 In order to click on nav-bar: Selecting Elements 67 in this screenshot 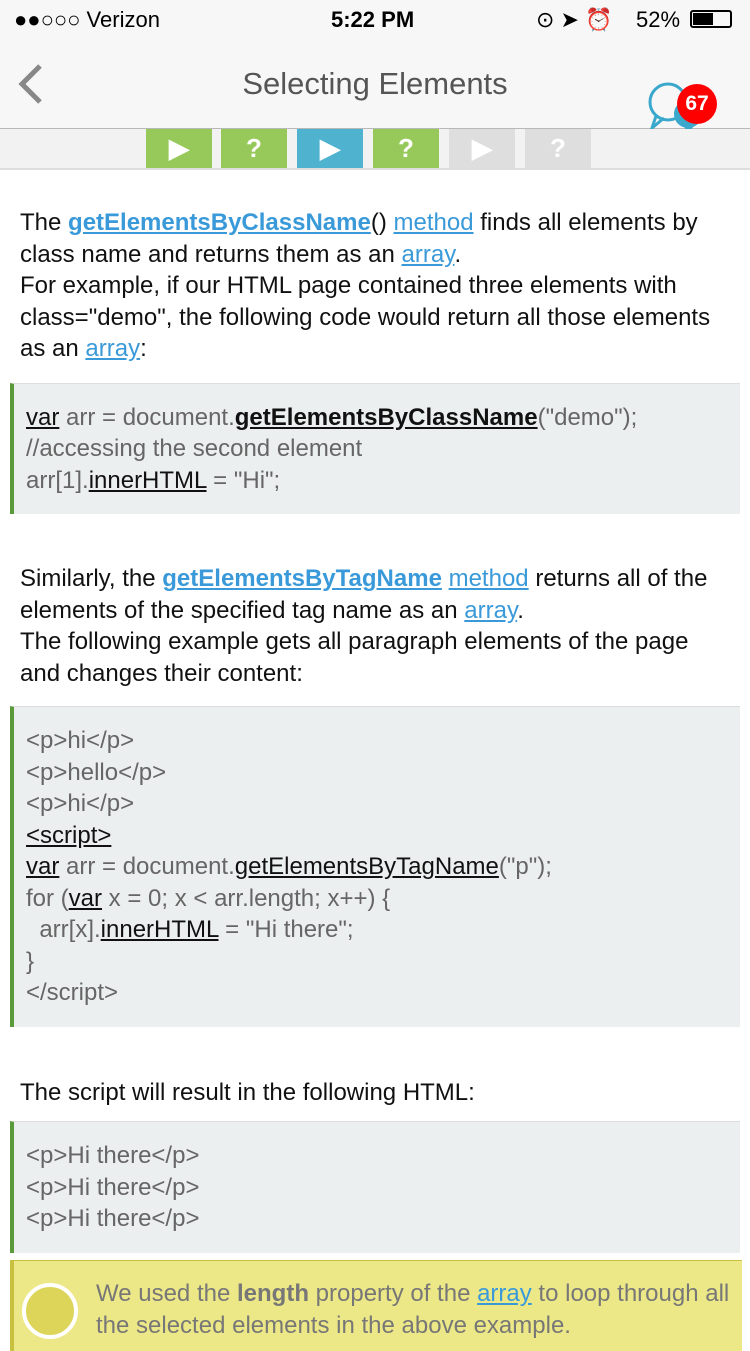, I will do `click(375, 88)`.